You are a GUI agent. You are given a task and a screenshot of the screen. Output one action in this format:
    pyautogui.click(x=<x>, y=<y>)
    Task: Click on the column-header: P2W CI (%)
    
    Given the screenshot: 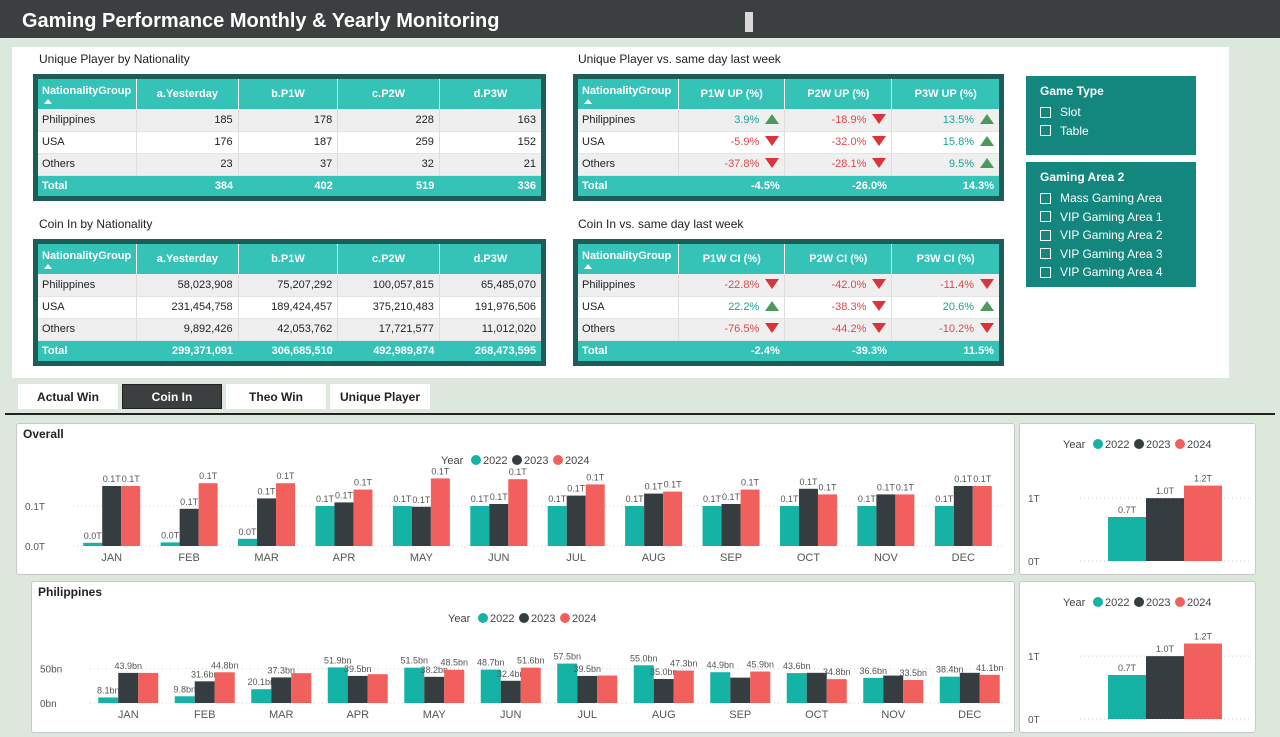 What is the action you would take?
    pyautogui.click(x=838, y=259)
    